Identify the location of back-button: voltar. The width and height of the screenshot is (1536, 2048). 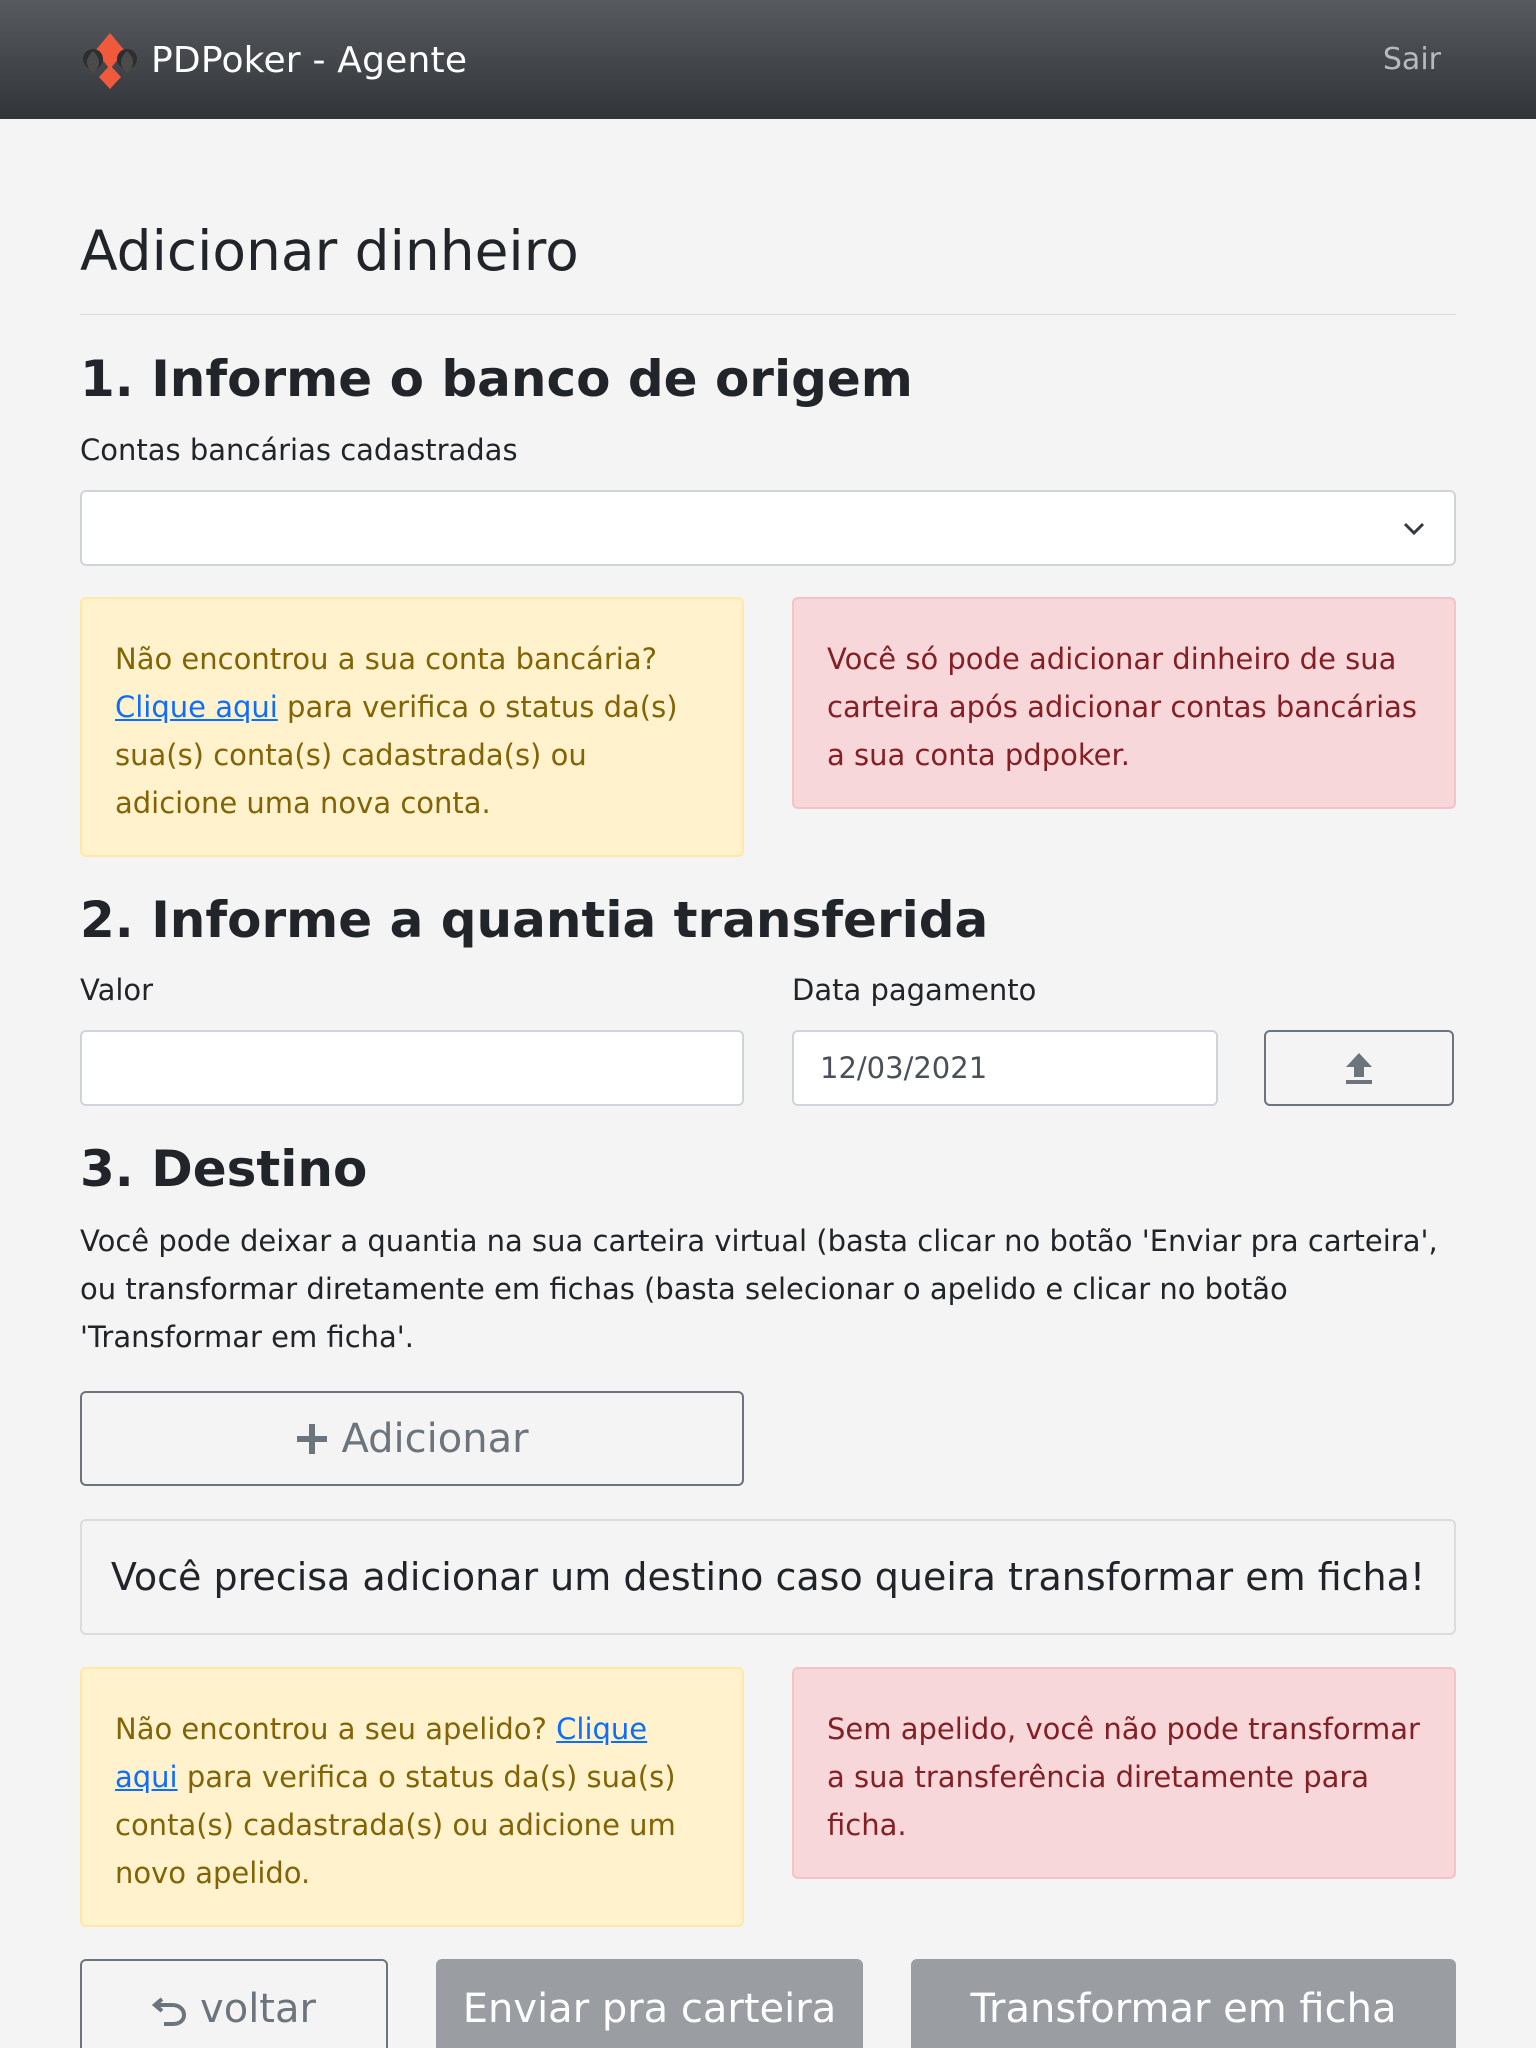
(234, 2003).